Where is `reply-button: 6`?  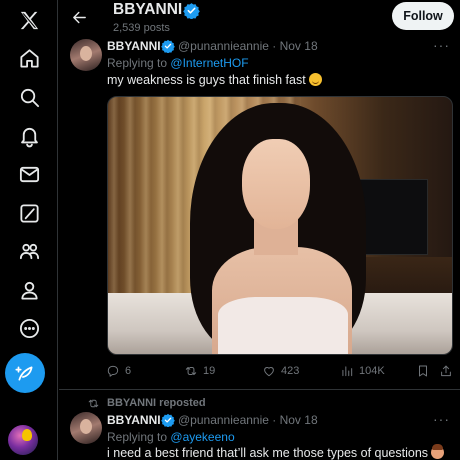 reply-button: 6 is located at coordinates (118, 371).